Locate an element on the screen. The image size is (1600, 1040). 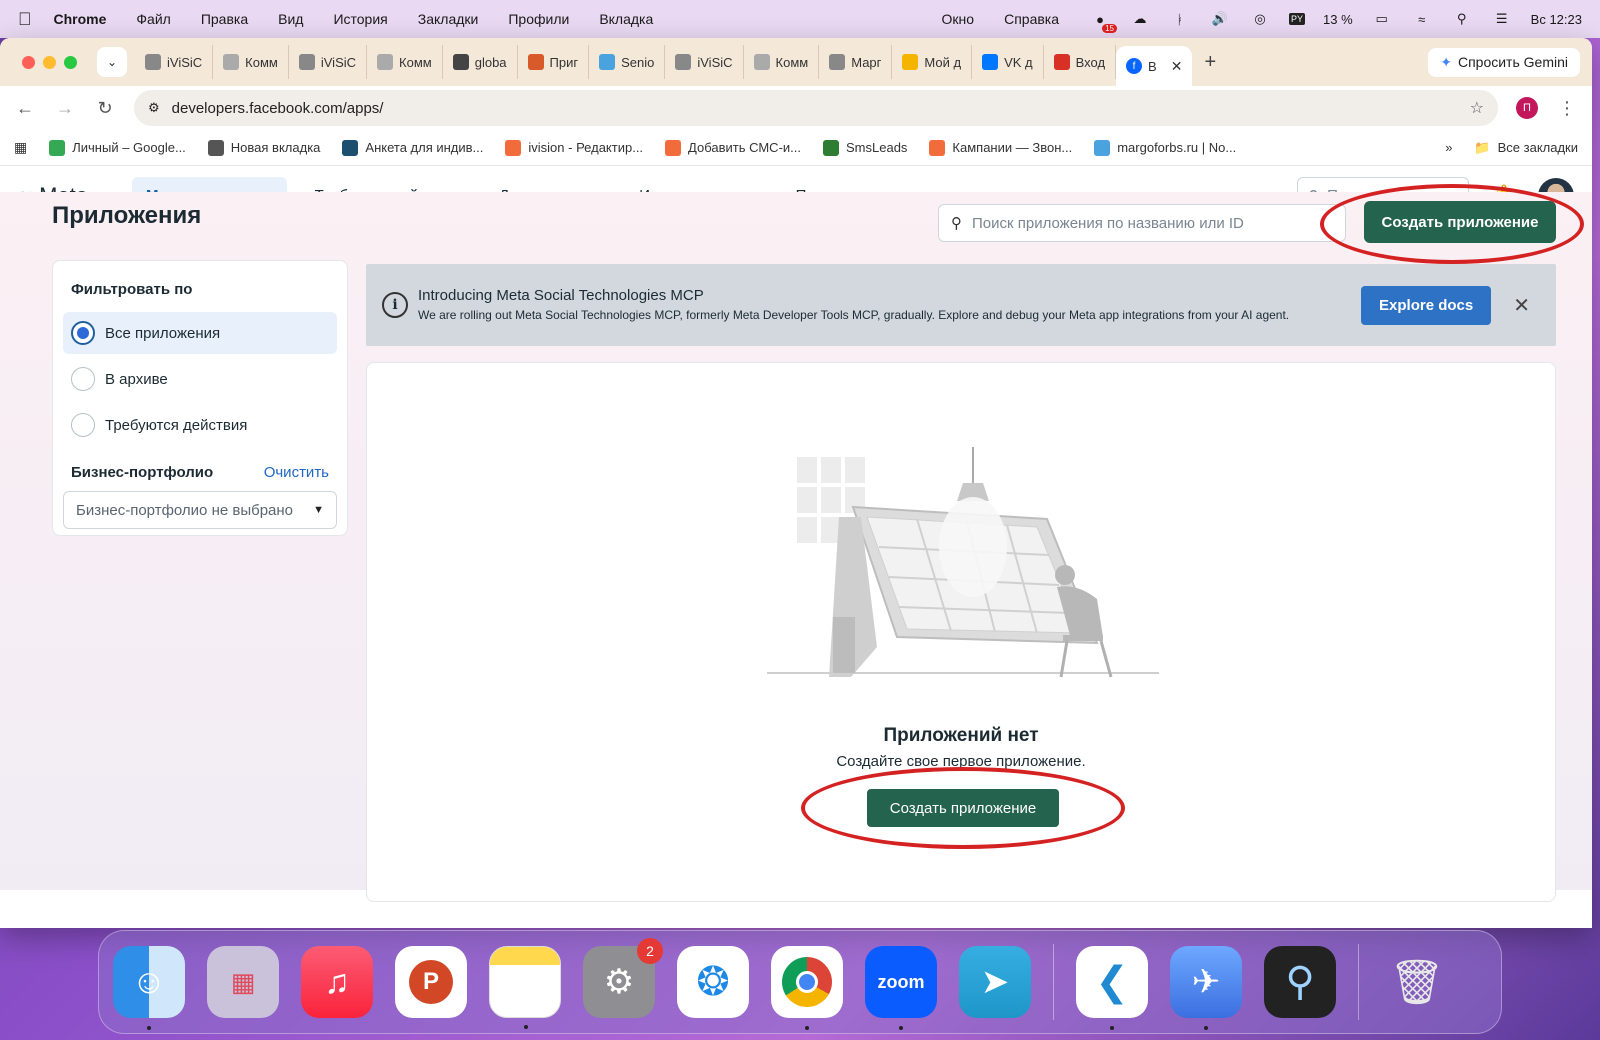
all-bookmarks-folder: 📁 Все закладки is located at coordinates (1526, 148).